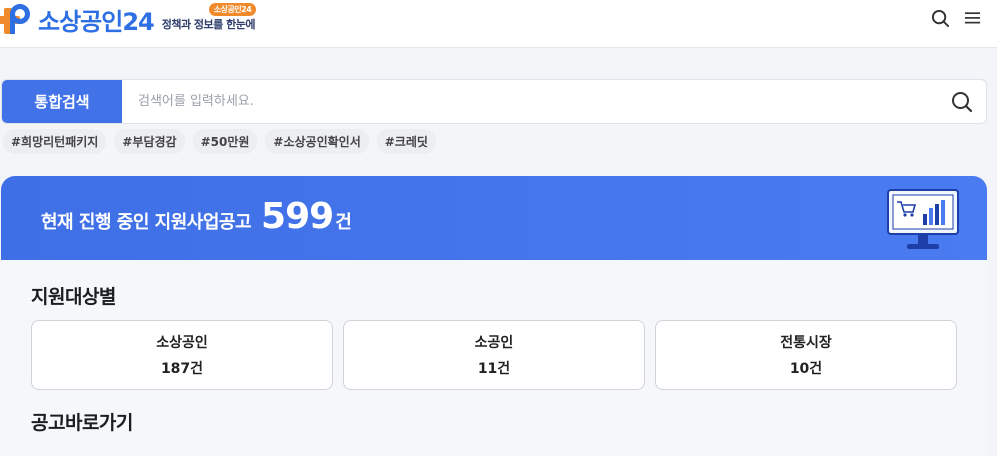 This screenshot has height=456, width=997. What do you see at coordinates (343, 222) in the screenshot?
I see `banner-unit: 건` at bounding box center [343, 222].